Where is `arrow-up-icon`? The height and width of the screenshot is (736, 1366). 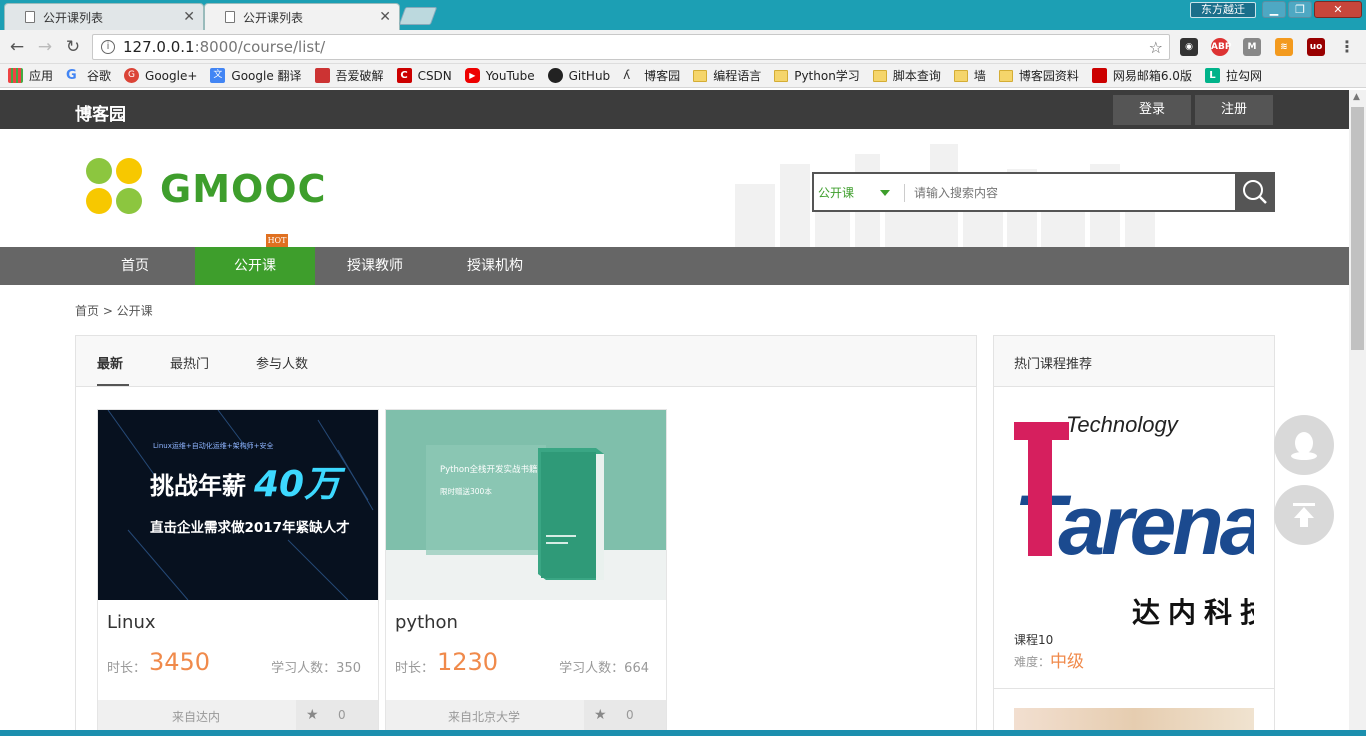
arrow-up-icon is located at coordinates (1304, 515).